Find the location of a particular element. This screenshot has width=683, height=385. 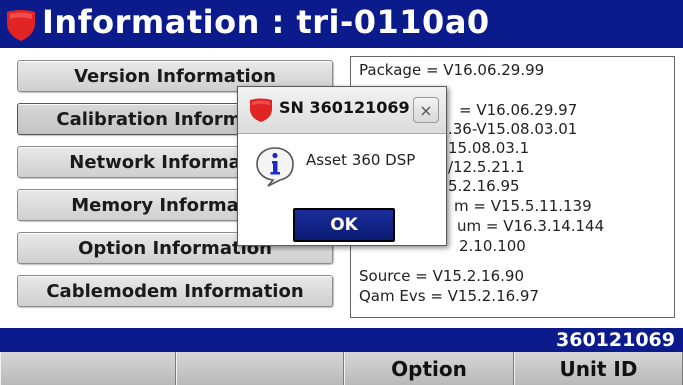

serial-number: 360121069 is located at coordinates (615, 340).